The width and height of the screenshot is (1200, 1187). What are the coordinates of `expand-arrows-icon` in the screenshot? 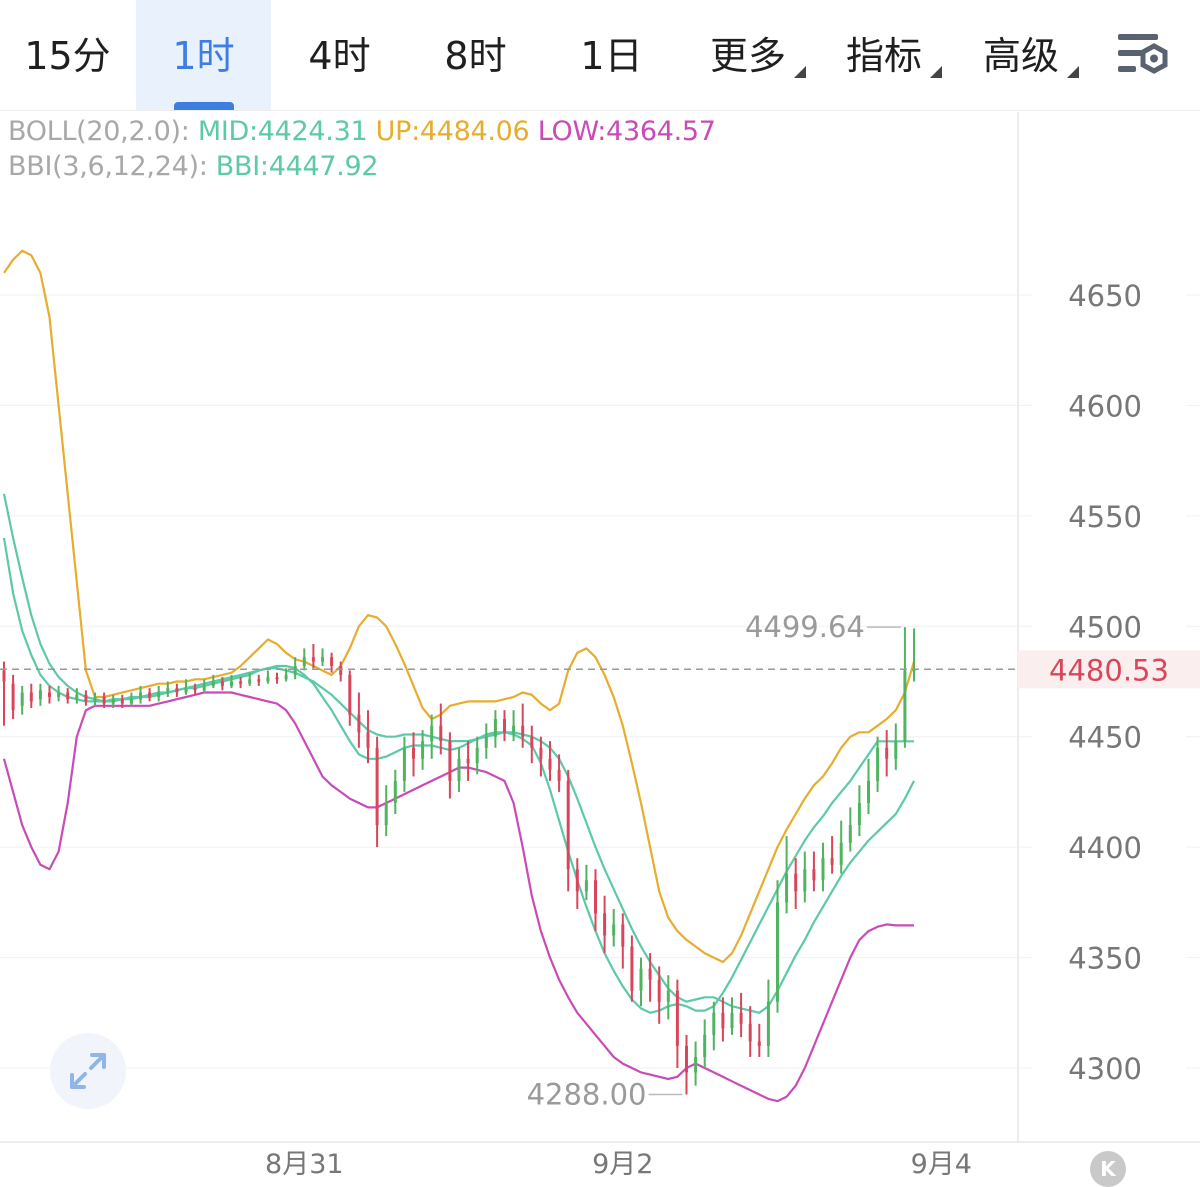 It's located at (88, 1071).